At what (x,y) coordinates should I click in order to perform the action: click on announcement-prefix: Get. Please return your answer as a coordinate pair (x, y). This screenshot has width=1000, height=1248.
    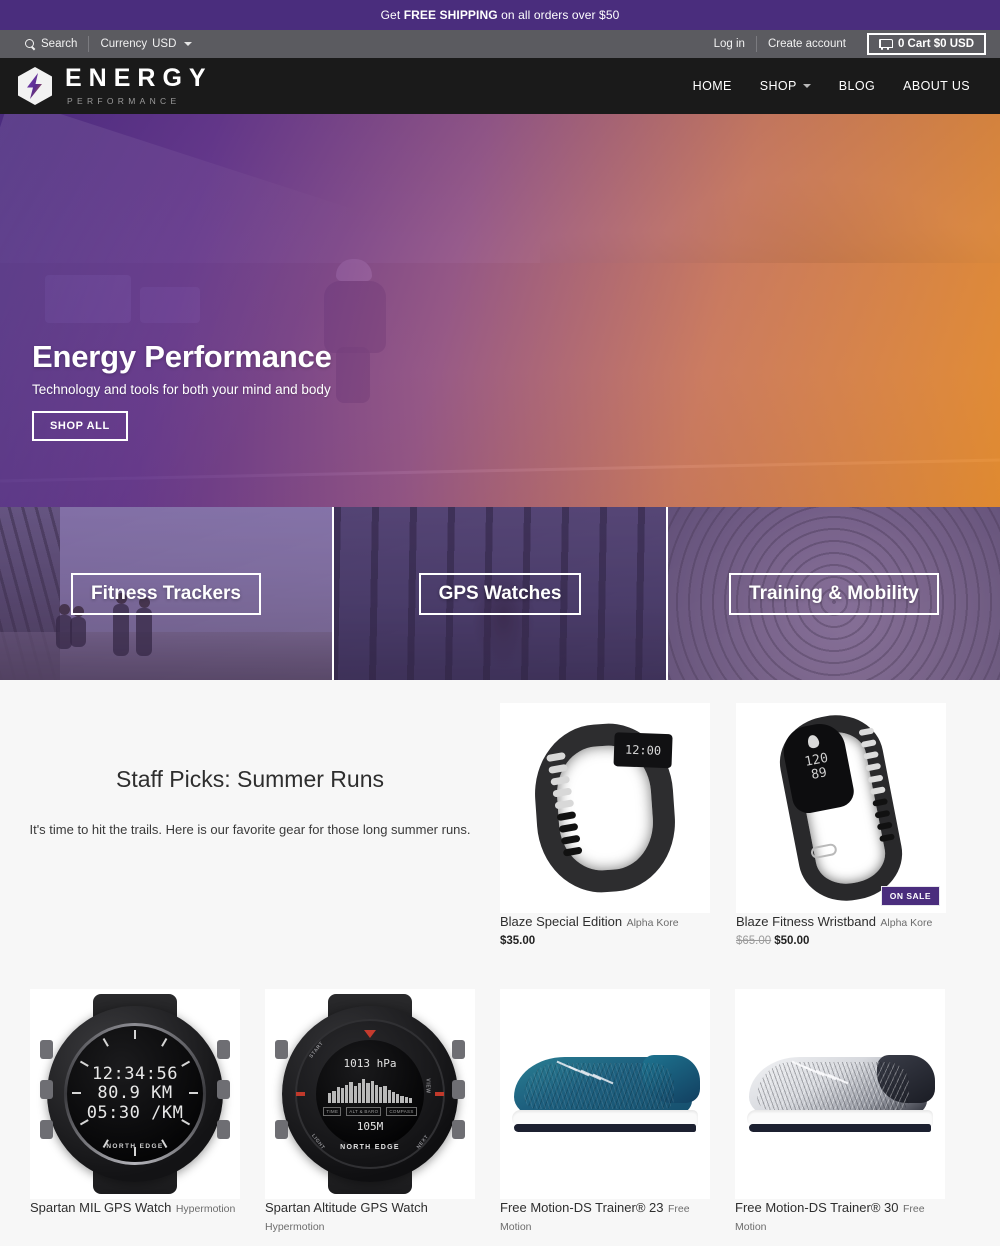
    Looking at the image, I should click on (392, 15).